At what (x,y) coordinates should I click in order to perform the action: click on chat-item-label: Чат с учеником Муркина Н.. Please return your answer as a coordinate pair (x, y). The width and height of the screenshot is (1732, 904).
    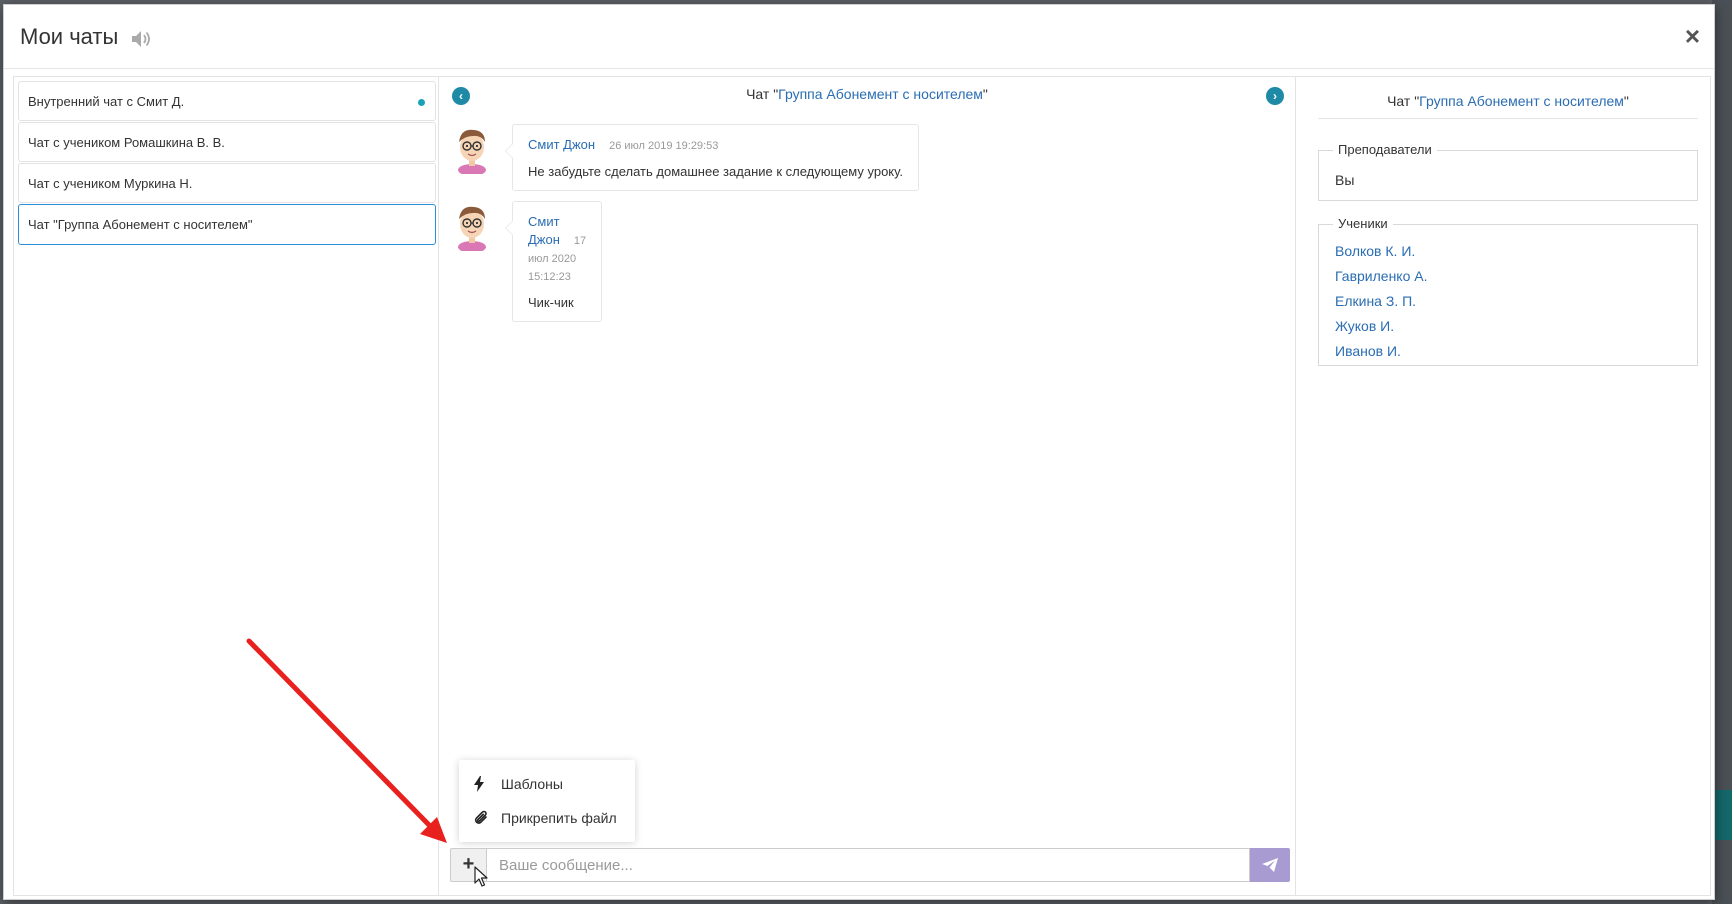
    Looking at the image, I should click on (110, 183).